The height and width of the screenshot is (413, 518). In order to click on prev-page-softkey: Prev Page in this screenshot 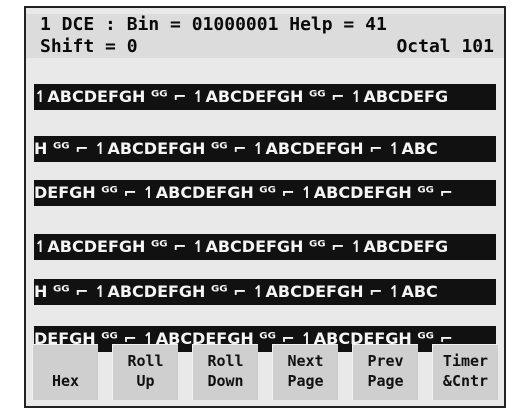, I will do `click(385, 372)`.